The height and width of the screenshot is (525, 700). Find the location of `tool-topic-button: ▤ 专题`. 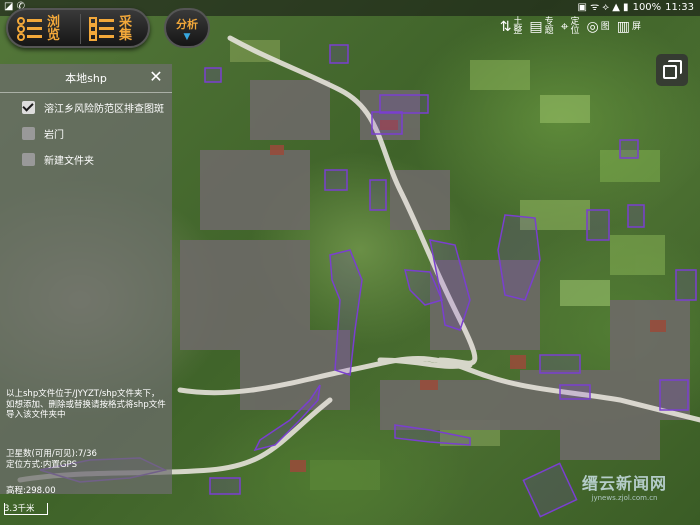

tool-topic-button: ▤ 专题 is located at coordinates (541, 27).